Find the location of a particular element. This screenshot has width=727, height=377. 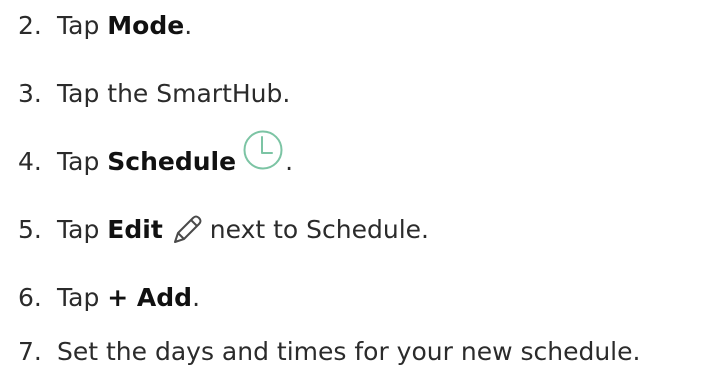

step-text: Tap Mode . is located at coordinates (124, 26).